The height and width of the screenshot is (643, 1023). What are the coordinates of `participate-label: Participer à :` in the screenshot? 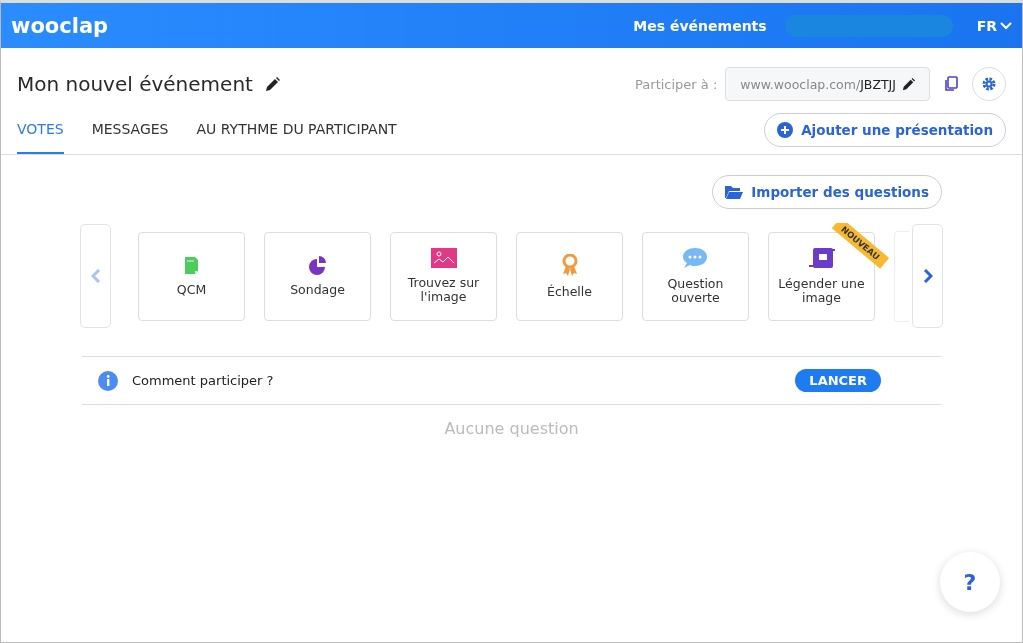 It's located at (676, 84).